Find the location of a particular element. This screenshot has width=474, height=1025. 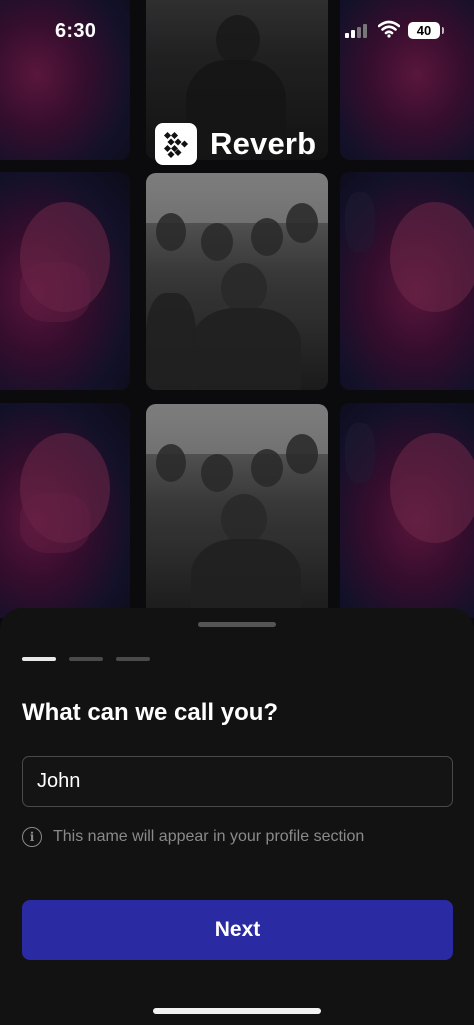

info-icon: i is located at coordinates (32, 837).